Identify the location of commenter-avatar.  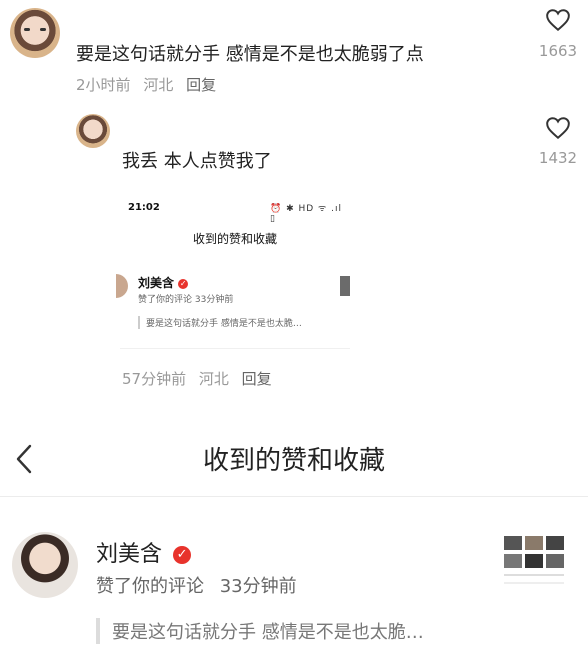
(35, 33).